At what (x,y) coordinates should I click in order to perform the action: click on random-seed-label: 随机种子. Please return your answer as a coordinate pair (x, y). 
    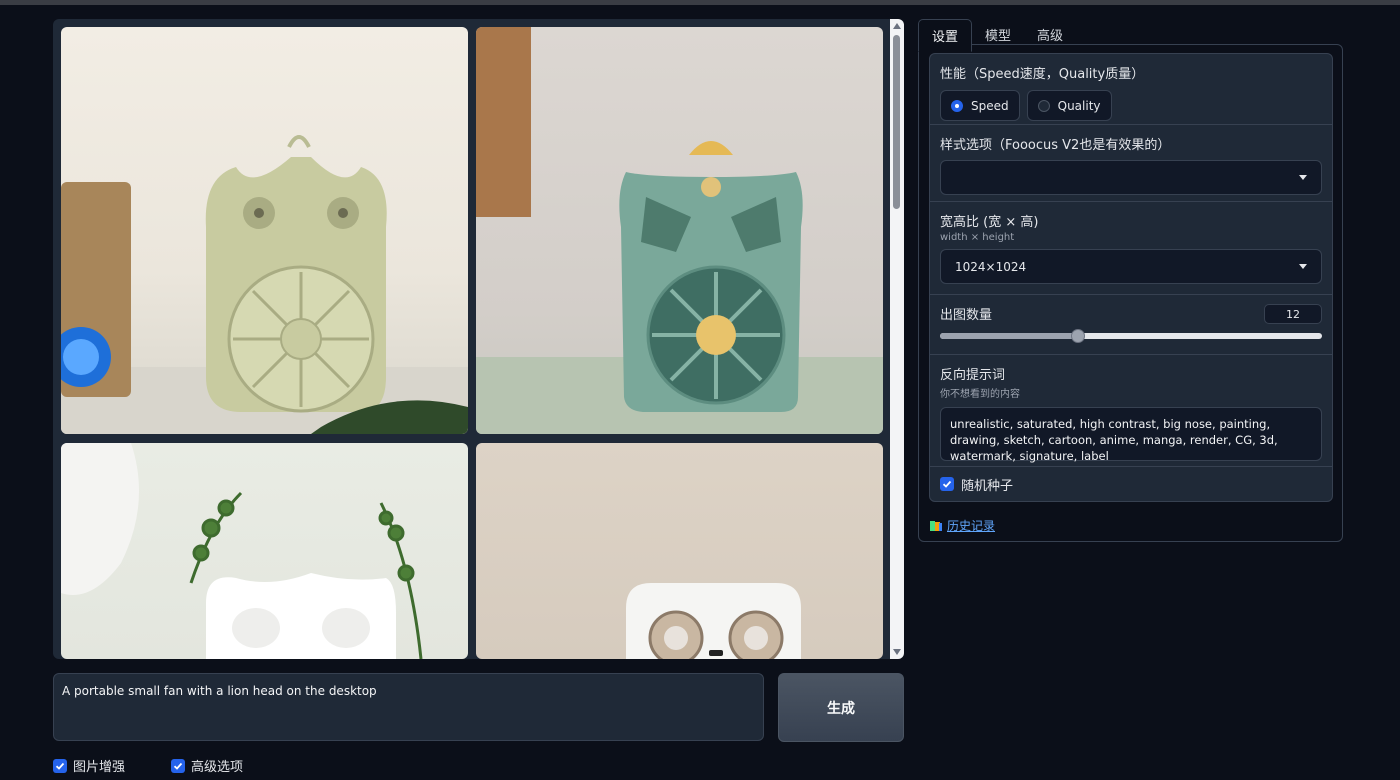
    Looking at the image, I should click on (987, 486).